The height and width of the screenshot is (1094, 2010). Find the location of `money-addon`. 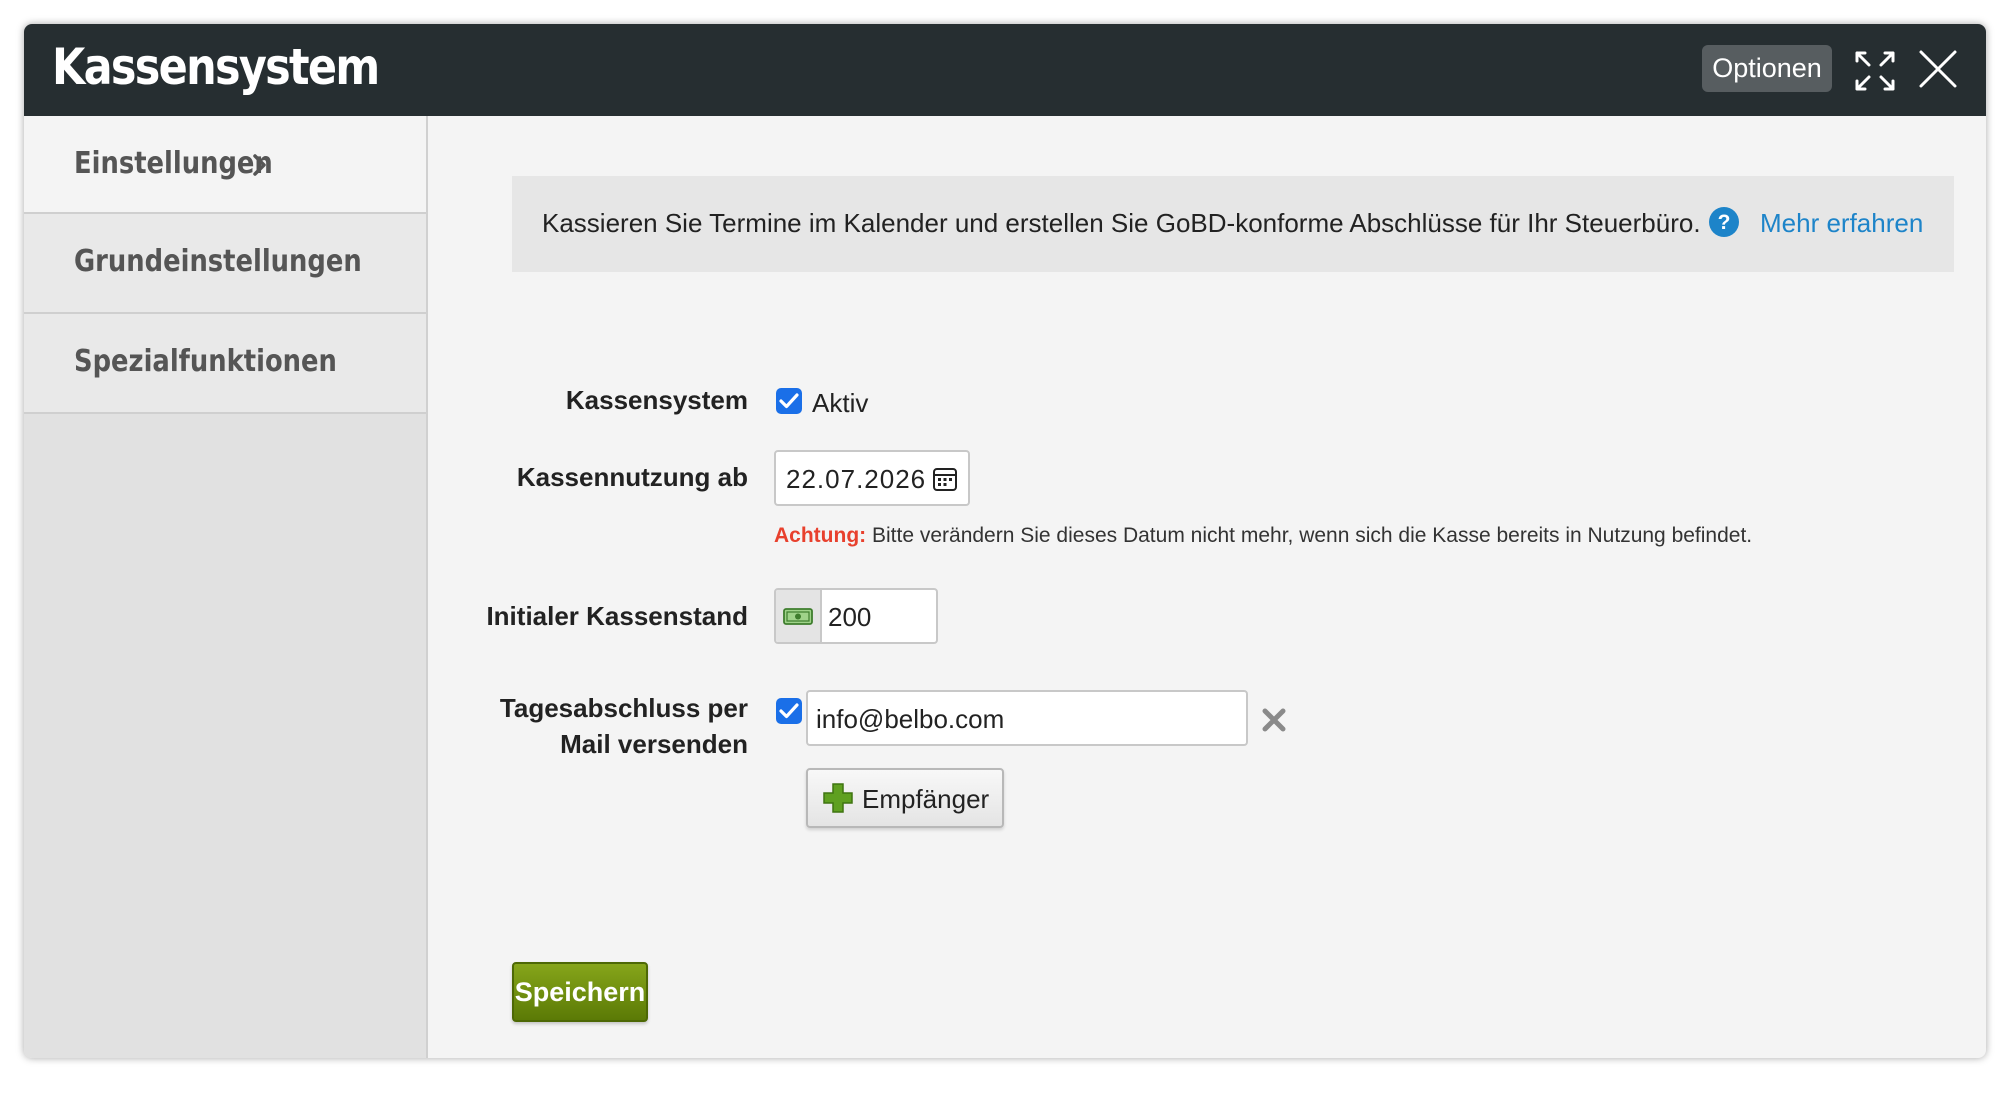

money-addon is located at coordinates (799, 616).